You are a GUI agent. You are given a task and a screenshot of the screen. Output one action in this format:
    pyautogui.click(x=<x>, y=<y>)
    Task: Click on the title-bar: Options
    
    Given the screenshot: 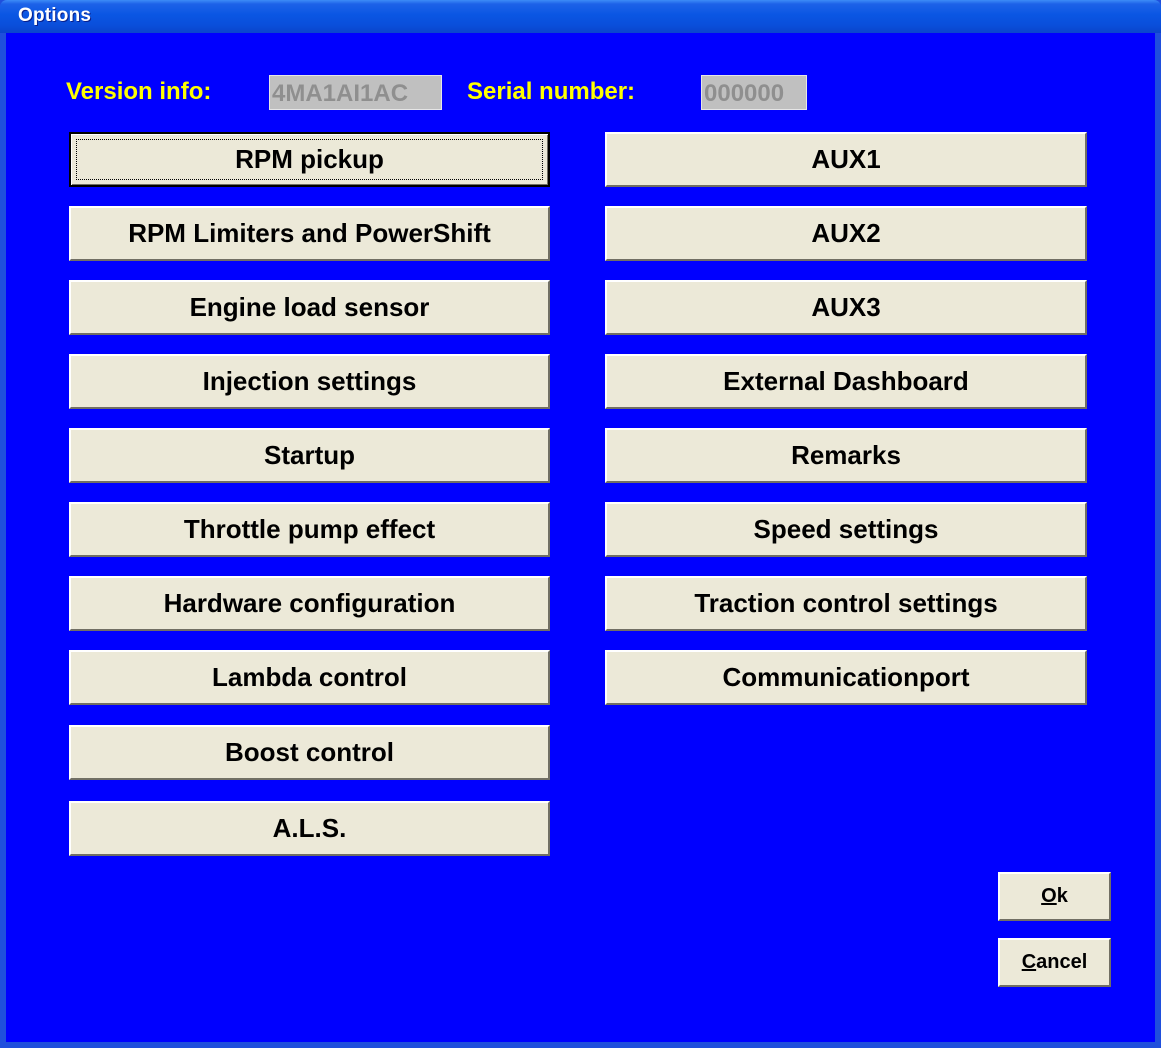 What is the action you would take?
    pyautogui.click(x=580, y=16)
    